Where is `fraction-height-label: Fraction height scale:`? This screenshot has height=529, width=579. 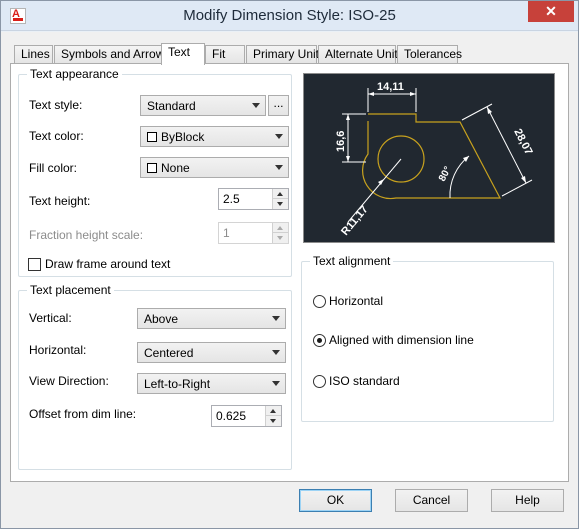
fraction-height-label: Fraction height scale: is located at coordinates (86, 235).